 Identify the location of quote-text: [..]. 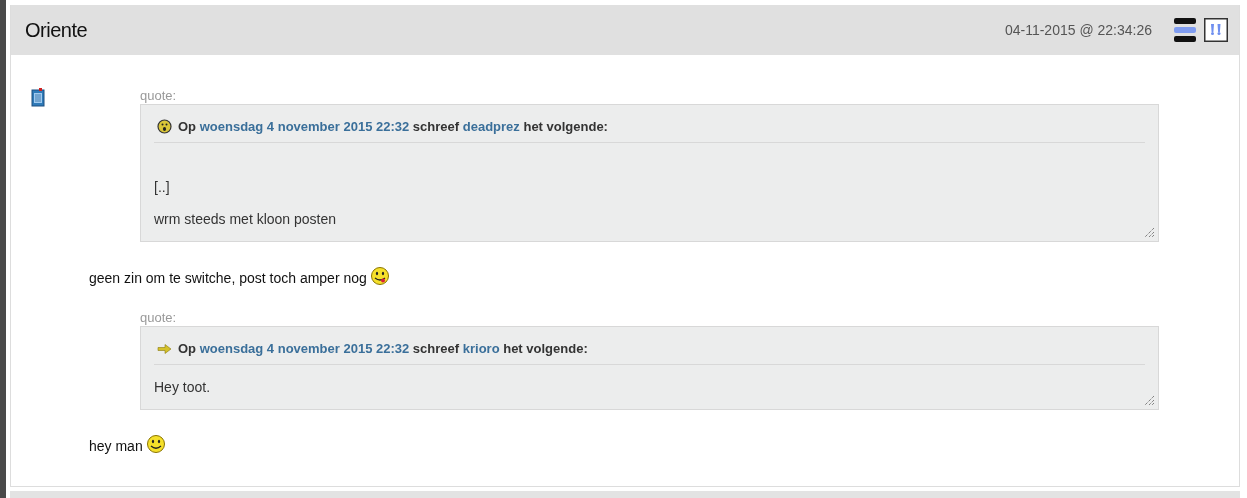
(162, 187).